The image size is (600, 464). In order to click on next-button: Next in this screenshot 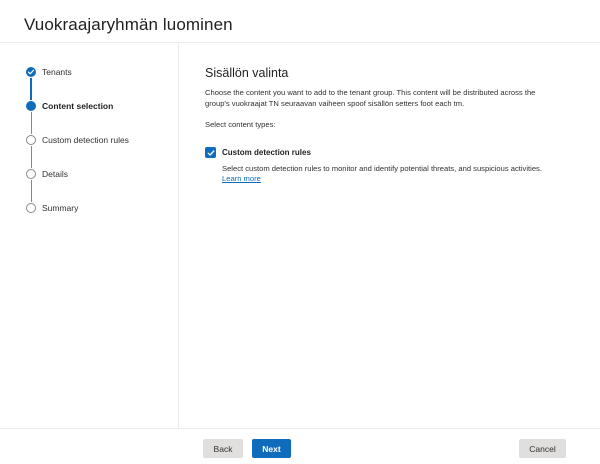, I will do `click(271, 448)`.